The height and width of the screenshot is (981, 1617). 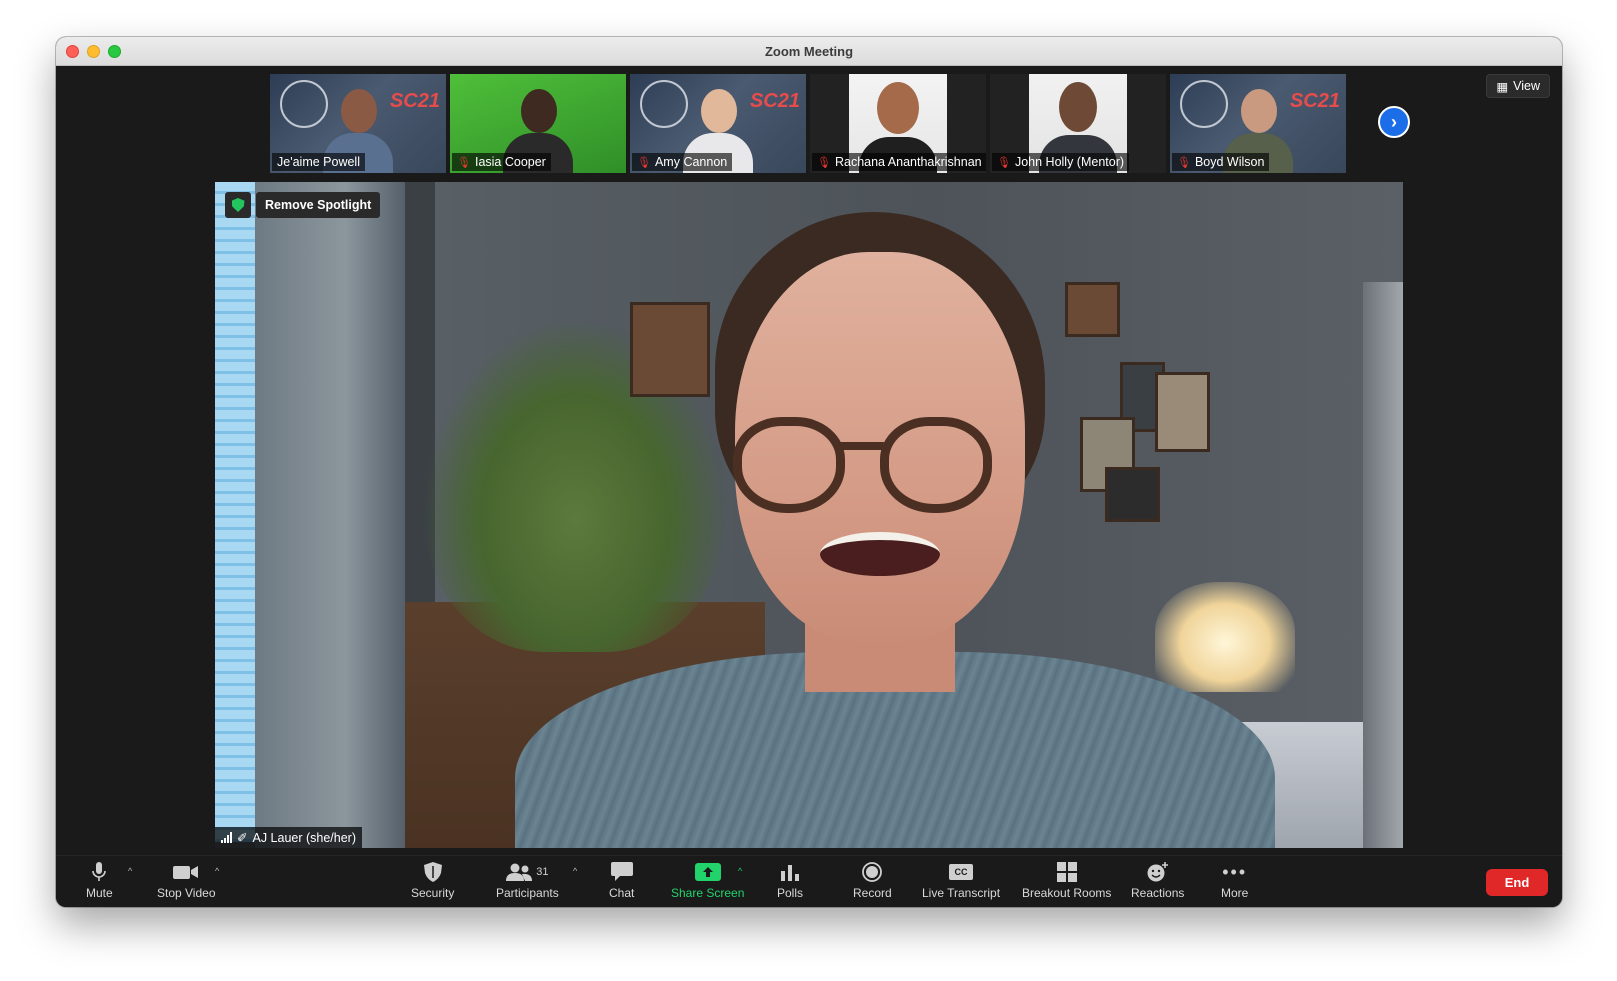 What do you see at coordinates (1526, 86) in the screenshot?
I see `view-button-label: View` at bounding box center [1526, 86].